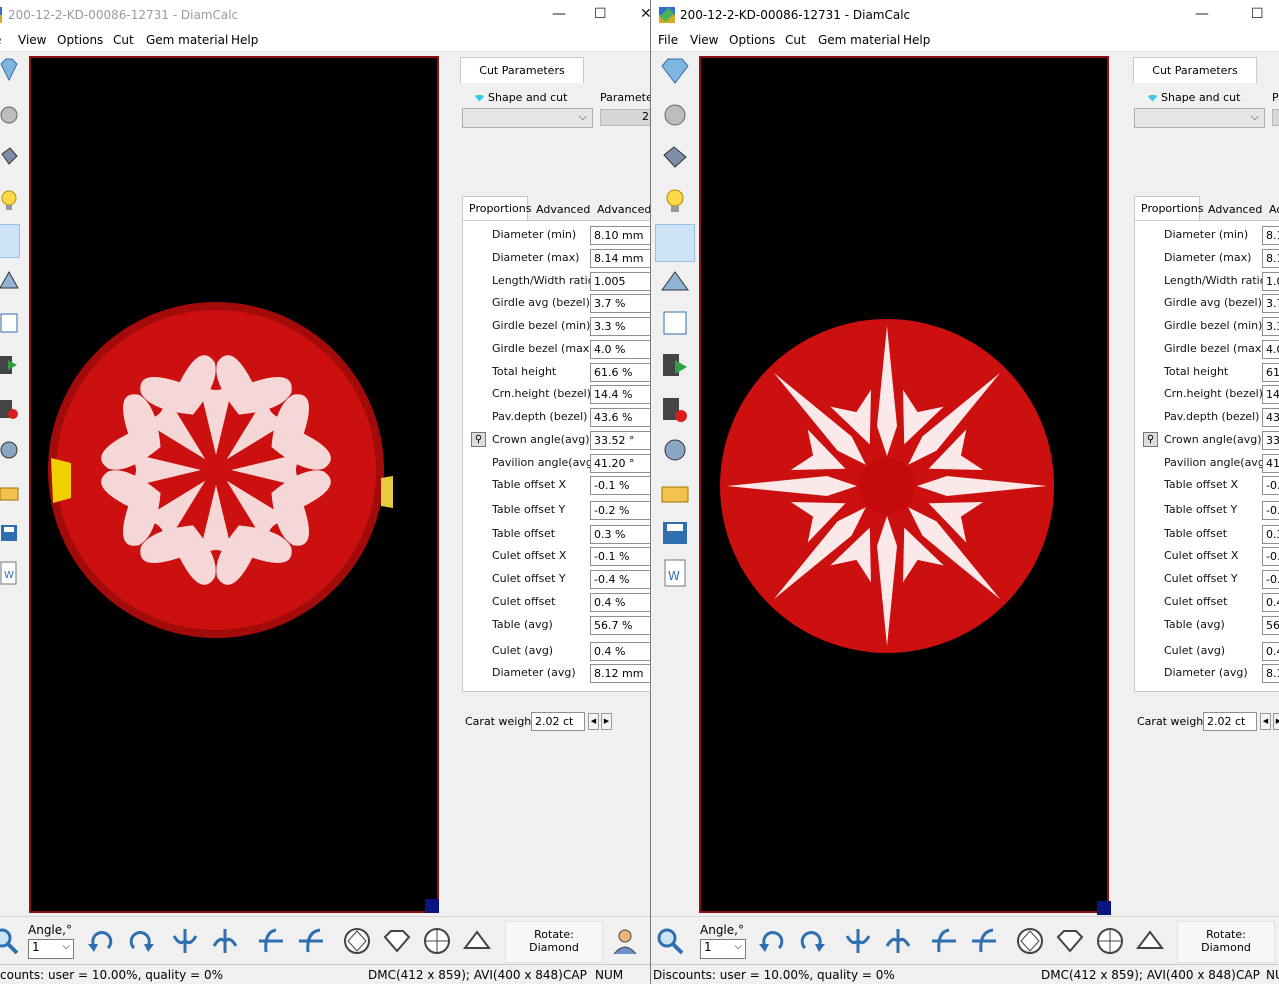 This screenshot has width=1279, height=984. I want to click on save-icon, so click(10, 533).